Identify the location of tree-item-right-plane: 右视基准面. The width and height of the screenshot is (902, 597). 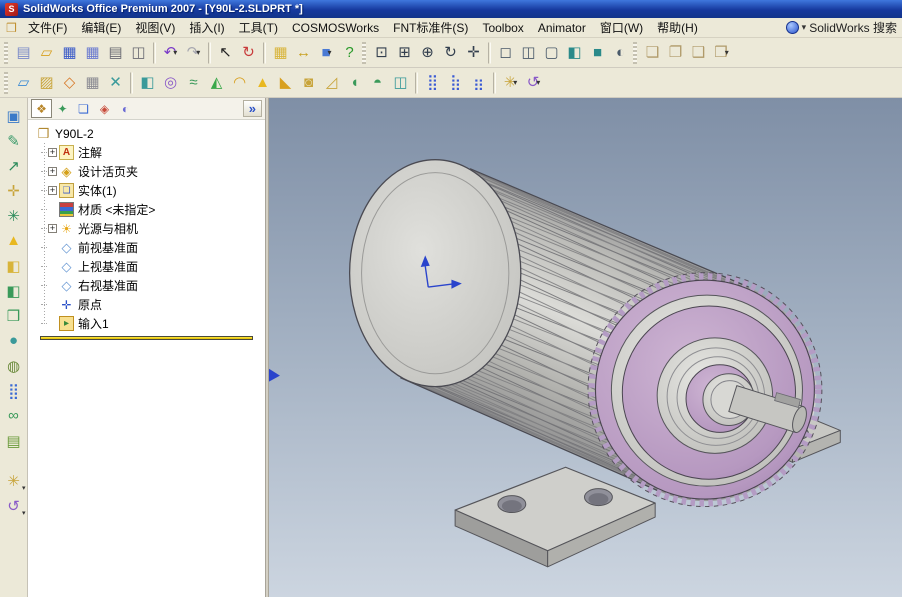
(150, 285).